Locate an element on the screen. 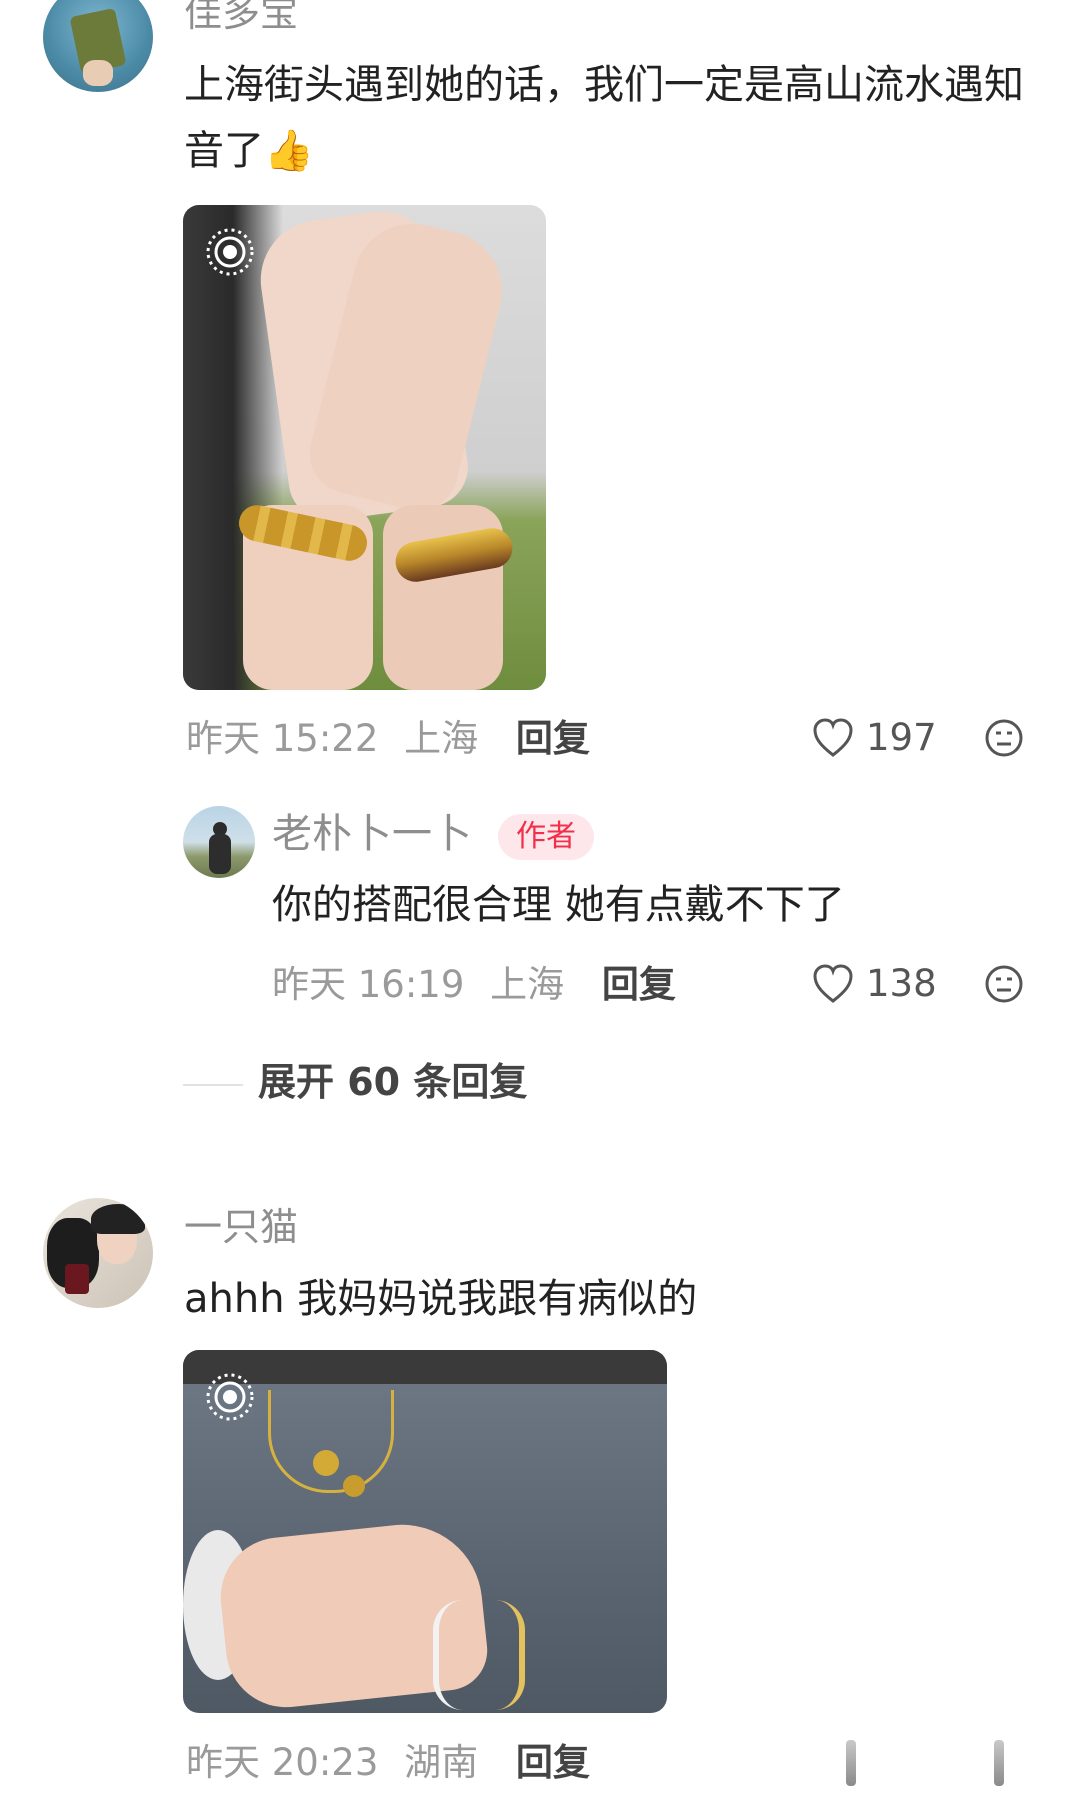 The image size is (1079, 1796). author-badge: 作者 is located at coordinates (546, 837).